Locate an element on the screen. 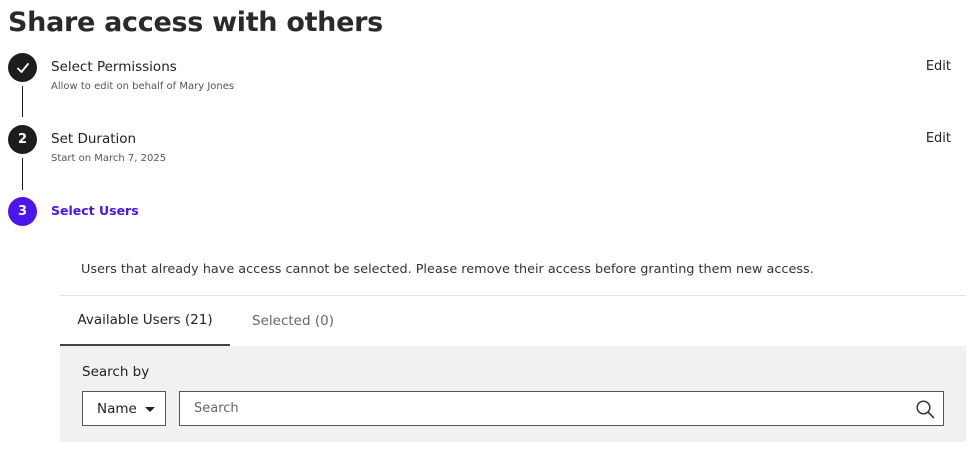 This screenshot has width=973, height=451. step-2-marker: 2 is located at coordinates (22, 139).